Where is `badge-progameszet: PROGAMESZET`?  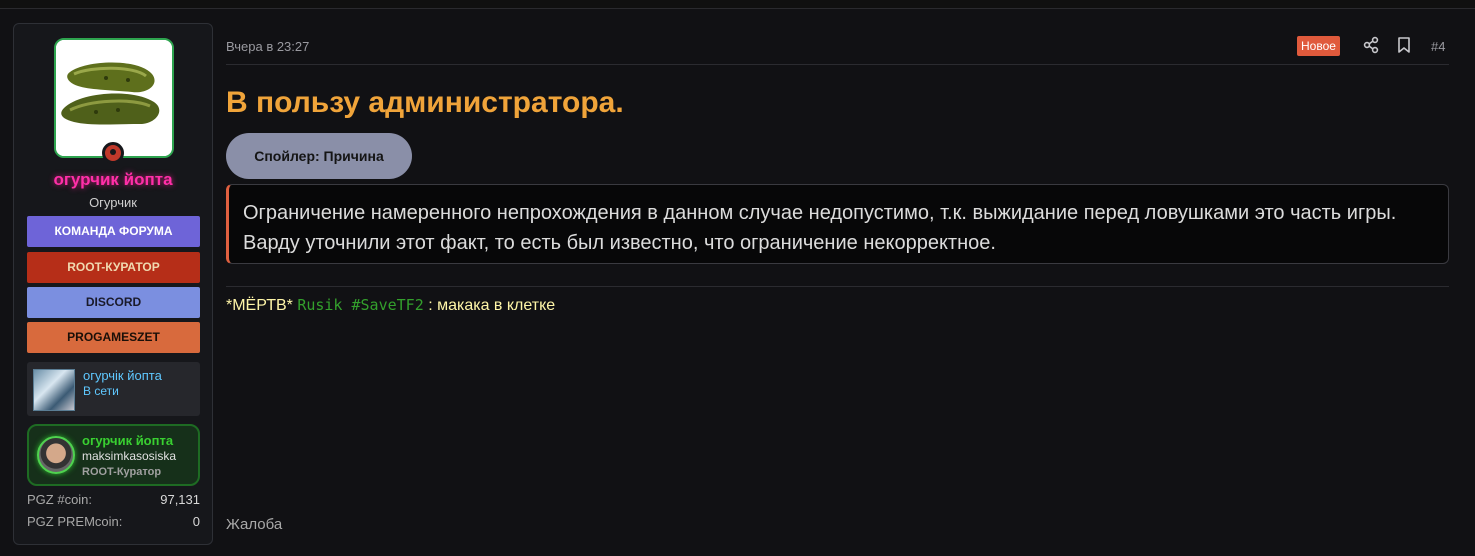
badge-progameszet: PROGAMESZET is located at coordinates (113, 337).